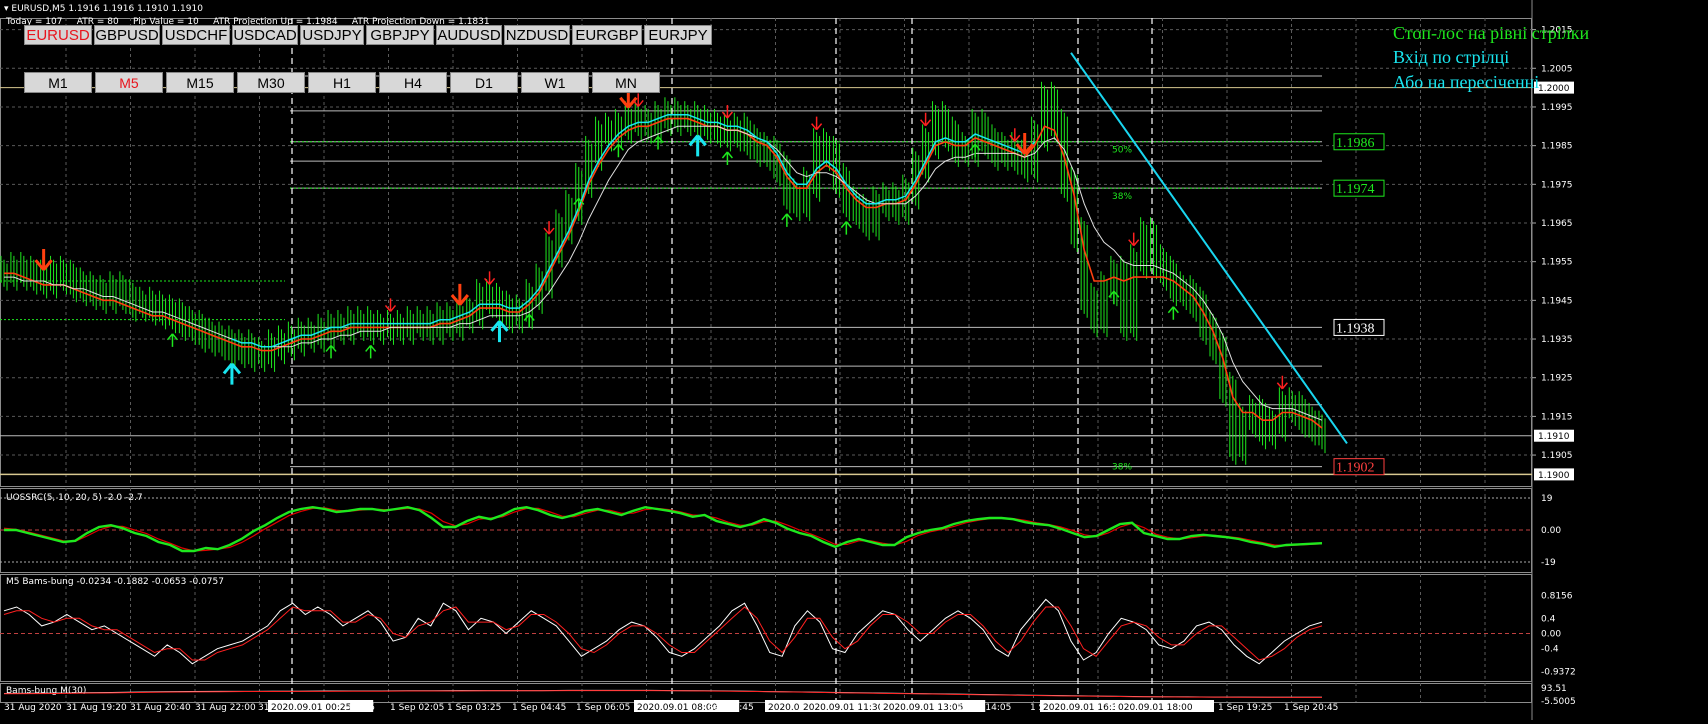 Image resolution: width=1708 pixels, height=724 pixels. I want to click on y-tick-label: 1.1975, so click(1557, 185).